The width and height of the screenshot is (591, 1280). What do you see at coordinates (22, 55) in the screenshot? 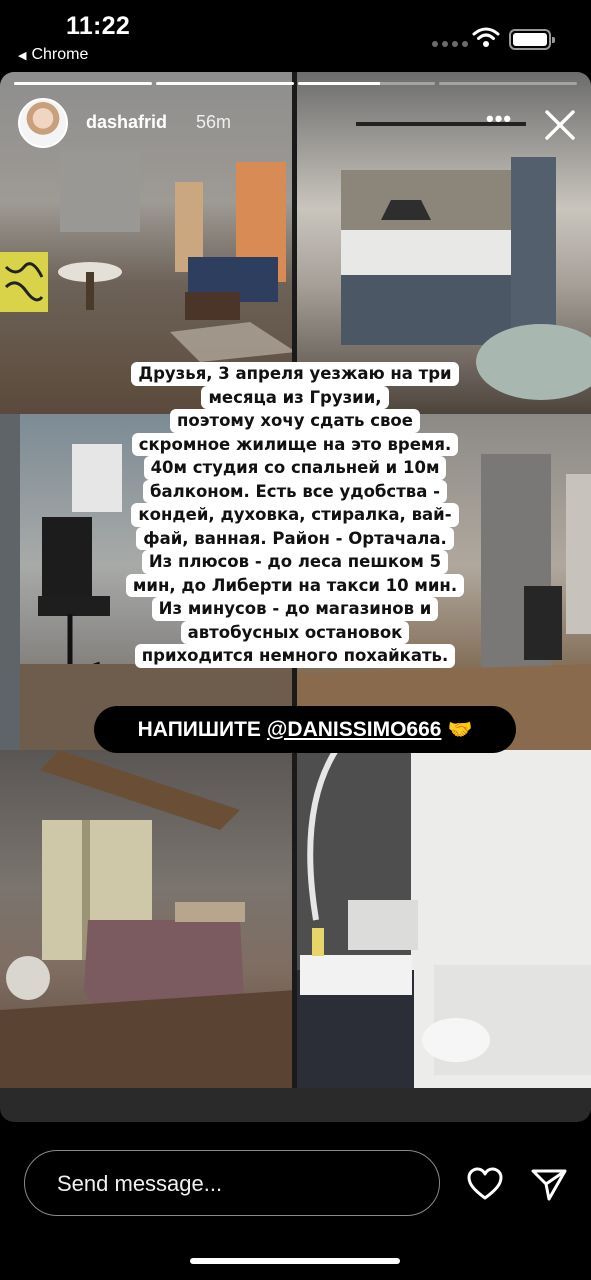
I see `triangle-left-icon: ◀` at bounding box center [22, 55].